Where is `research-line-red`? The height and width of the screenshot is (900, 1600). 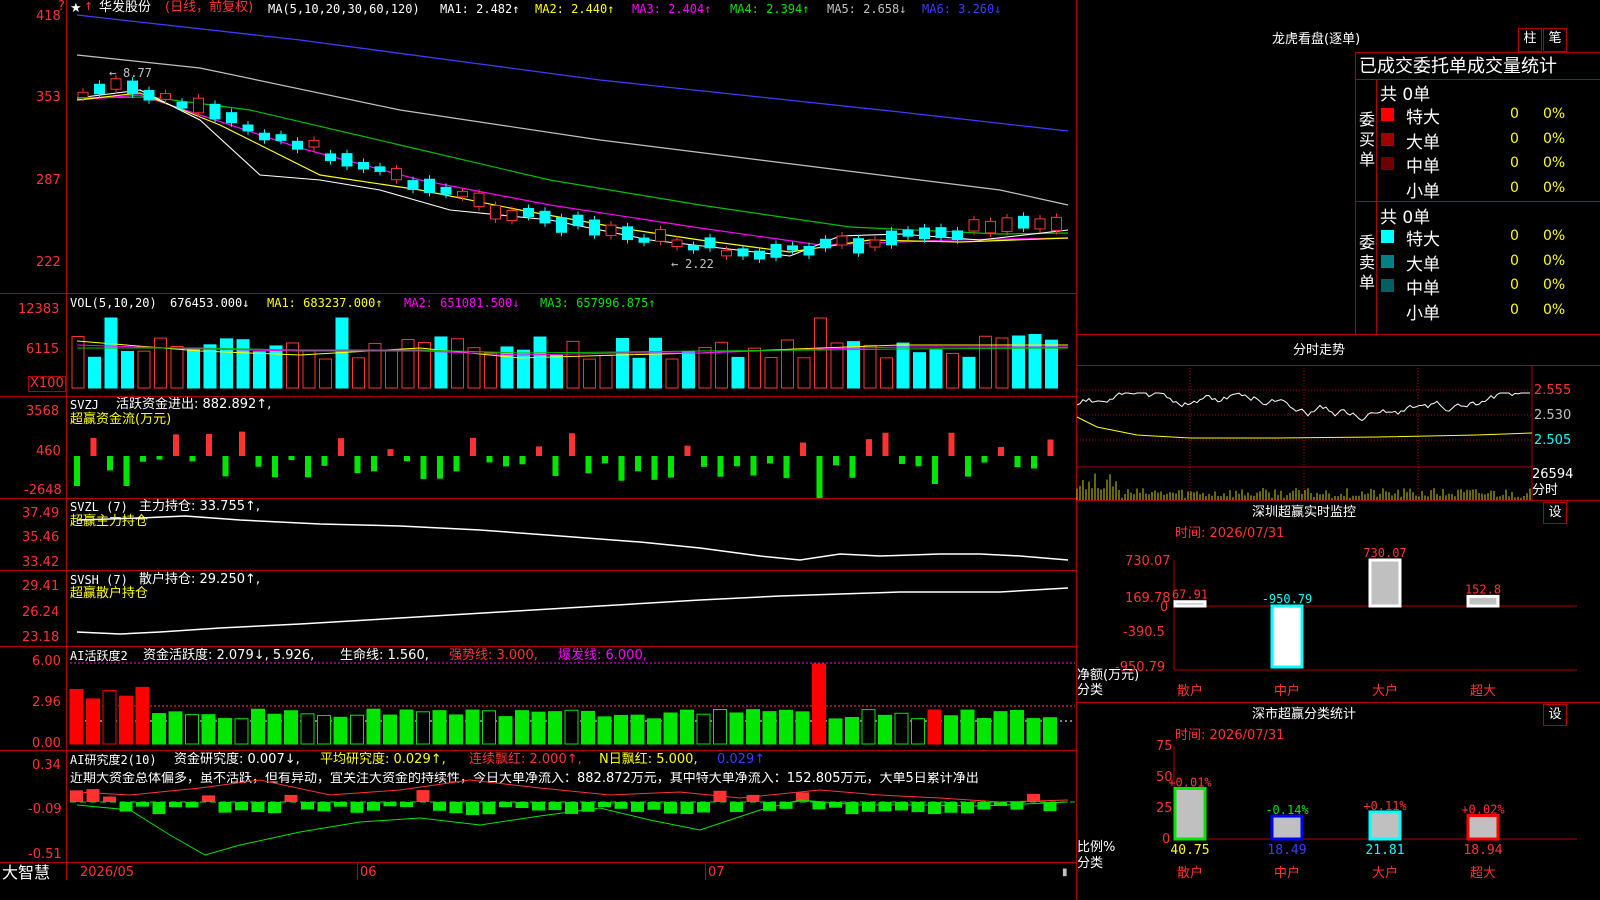 research-line-red is located at coordinates (572, 791).